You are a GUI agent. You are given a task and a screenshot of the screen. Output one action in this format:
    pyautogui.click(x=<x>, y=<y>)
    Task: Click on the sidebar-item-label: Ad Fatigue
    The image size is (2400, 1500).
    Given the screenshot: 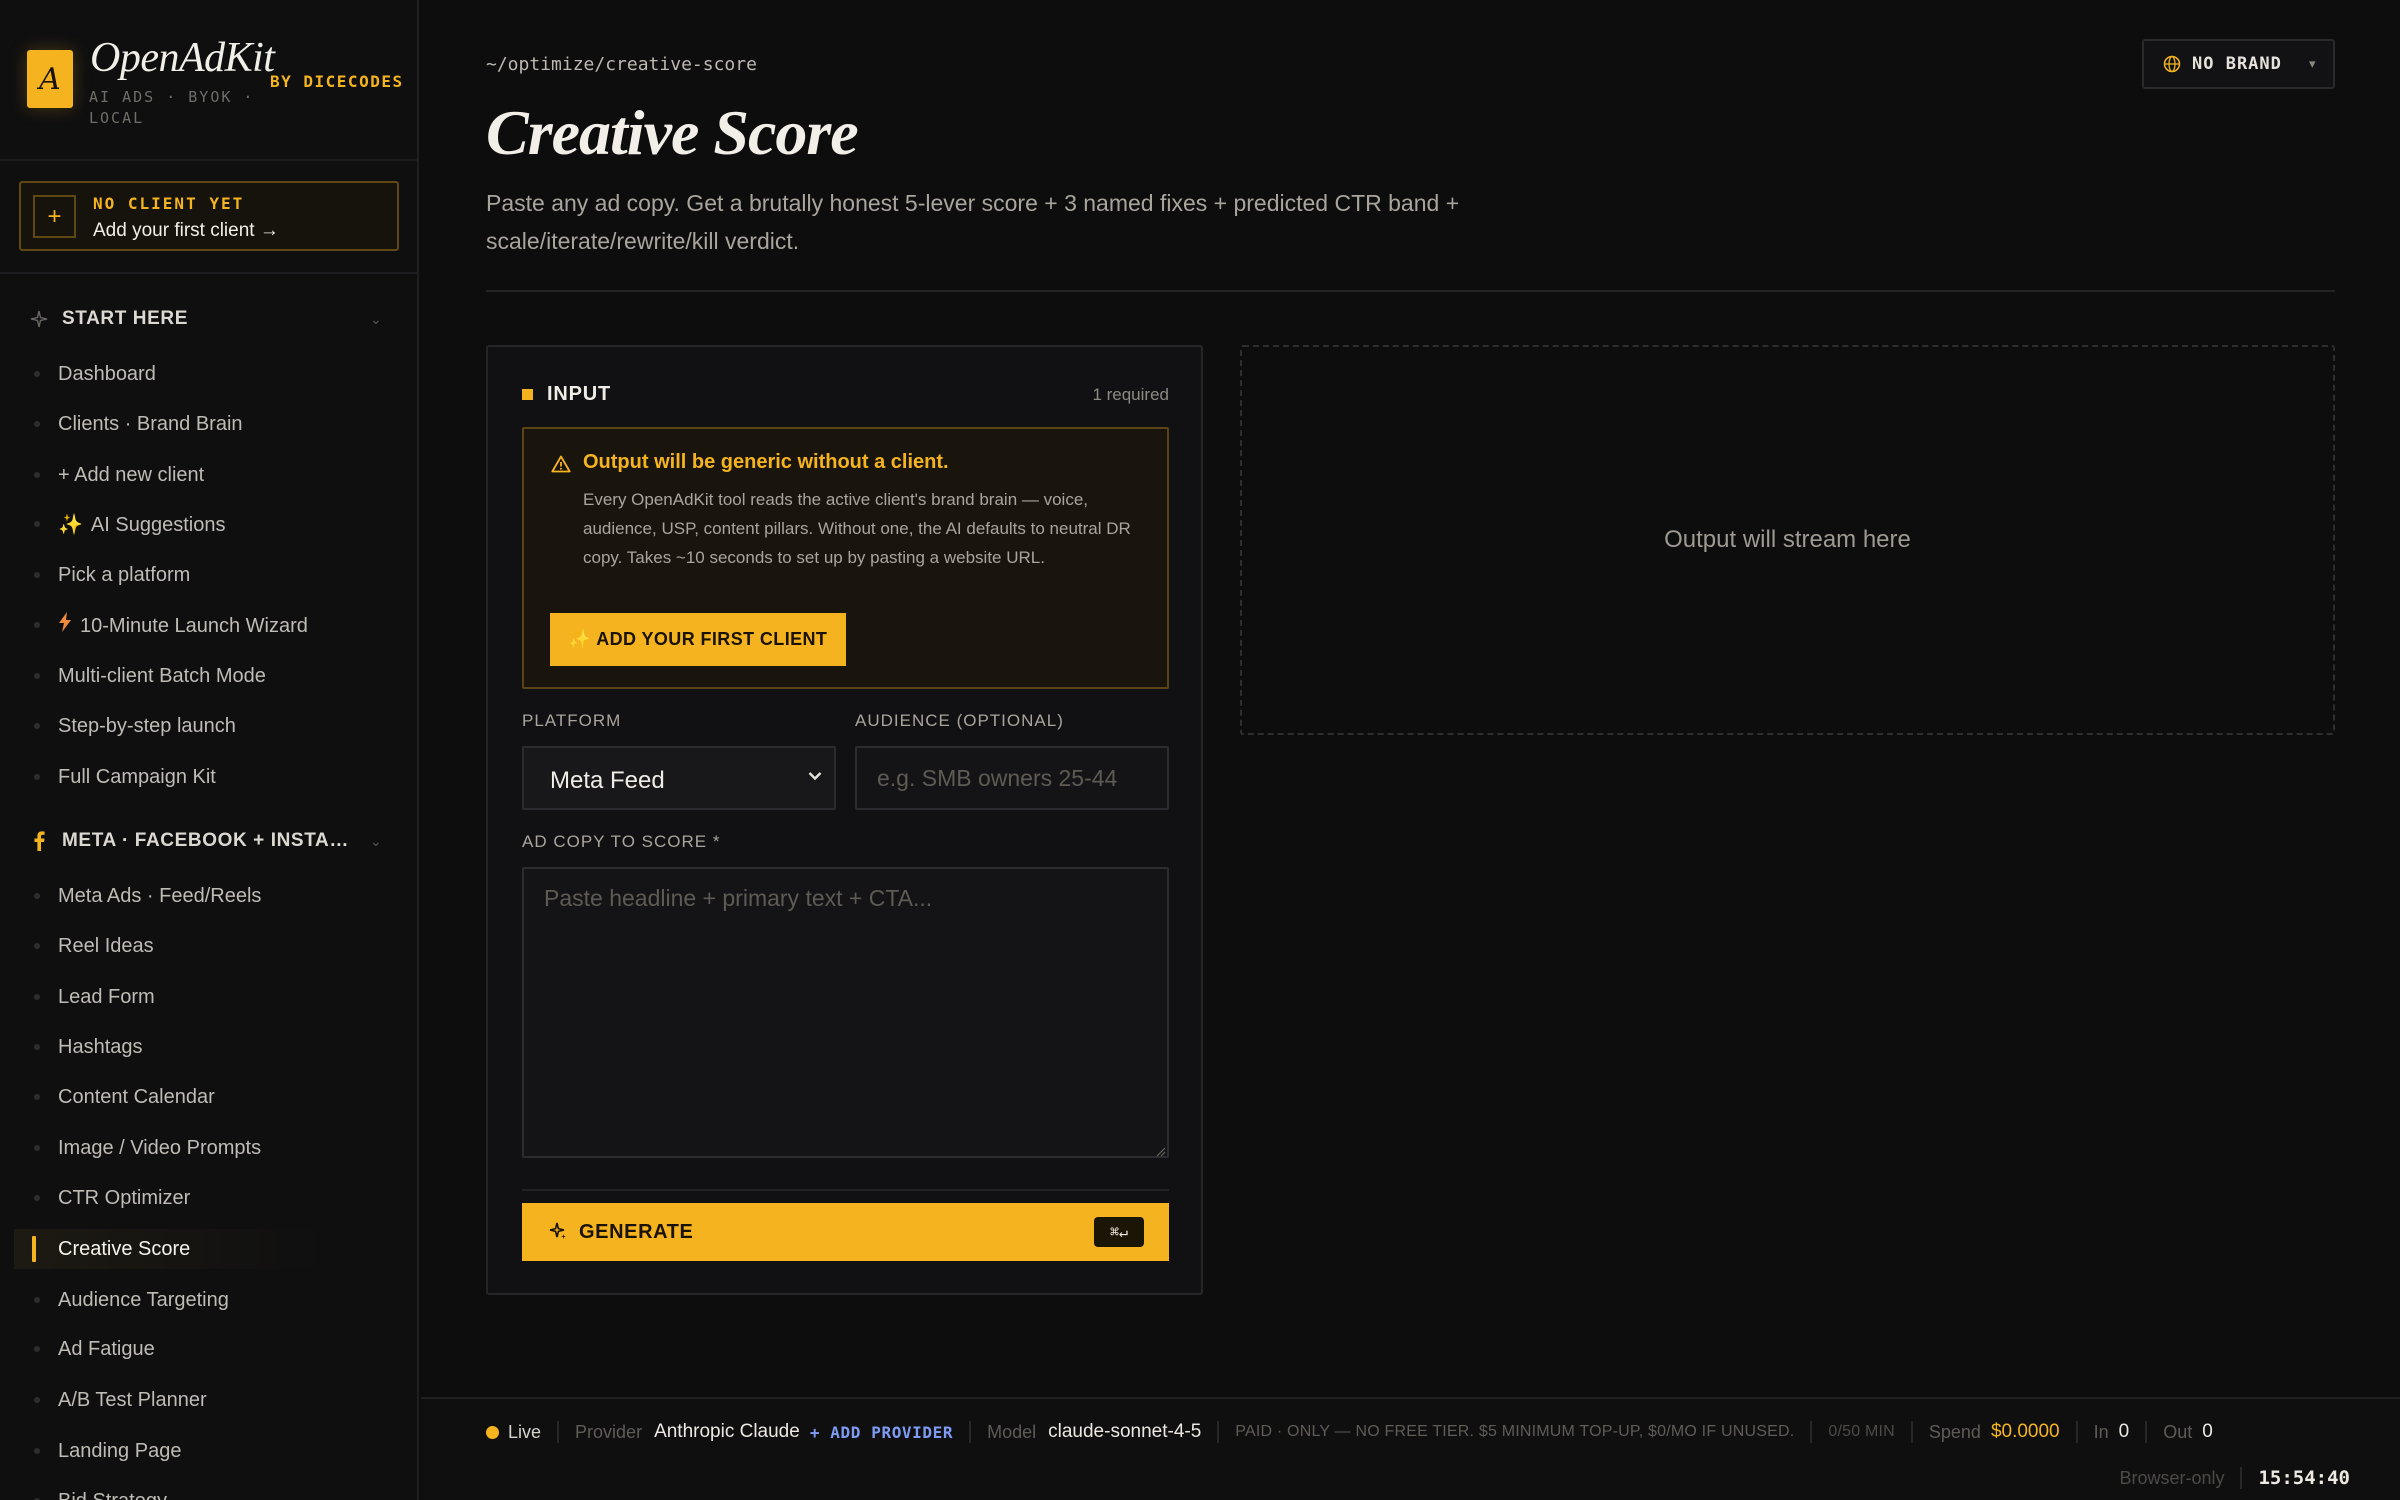 What is the action you would take?
    pyautogui.click(x=106, y=1348)
    